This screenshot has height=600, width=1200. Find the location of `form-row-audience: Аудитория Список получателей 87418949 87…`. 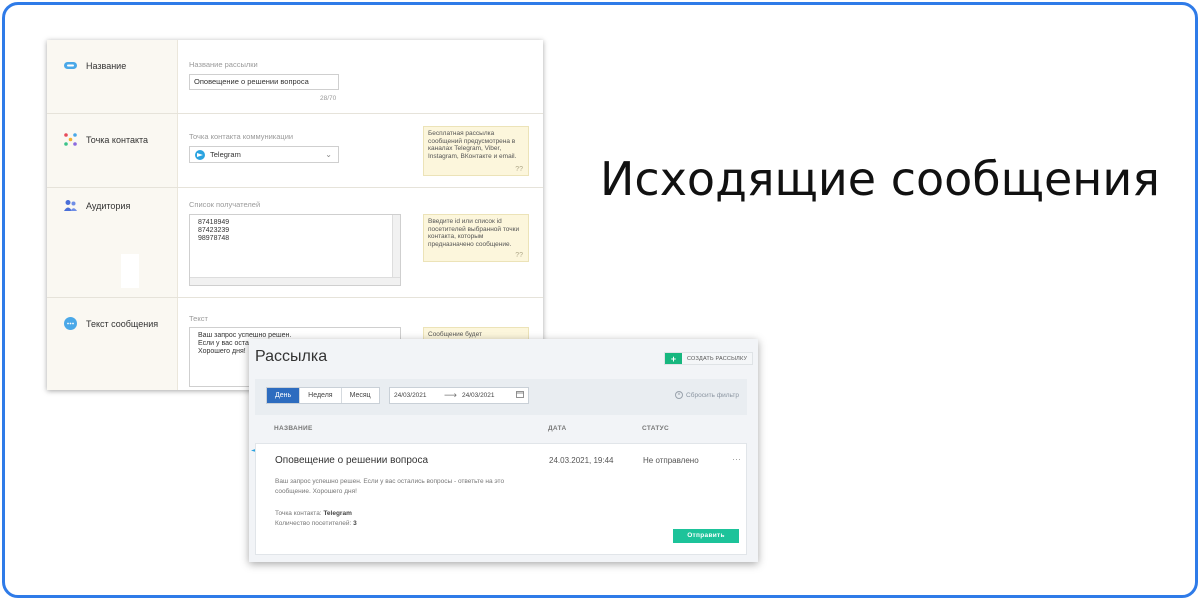

form-row-audience: Аудитория Список получателей 87418949 87… is located at coordinates (295, 243).